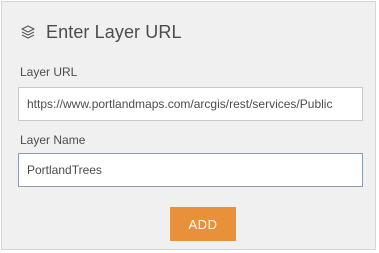  I want to click on layer-url-label: Layer URL, so click(49, 72).